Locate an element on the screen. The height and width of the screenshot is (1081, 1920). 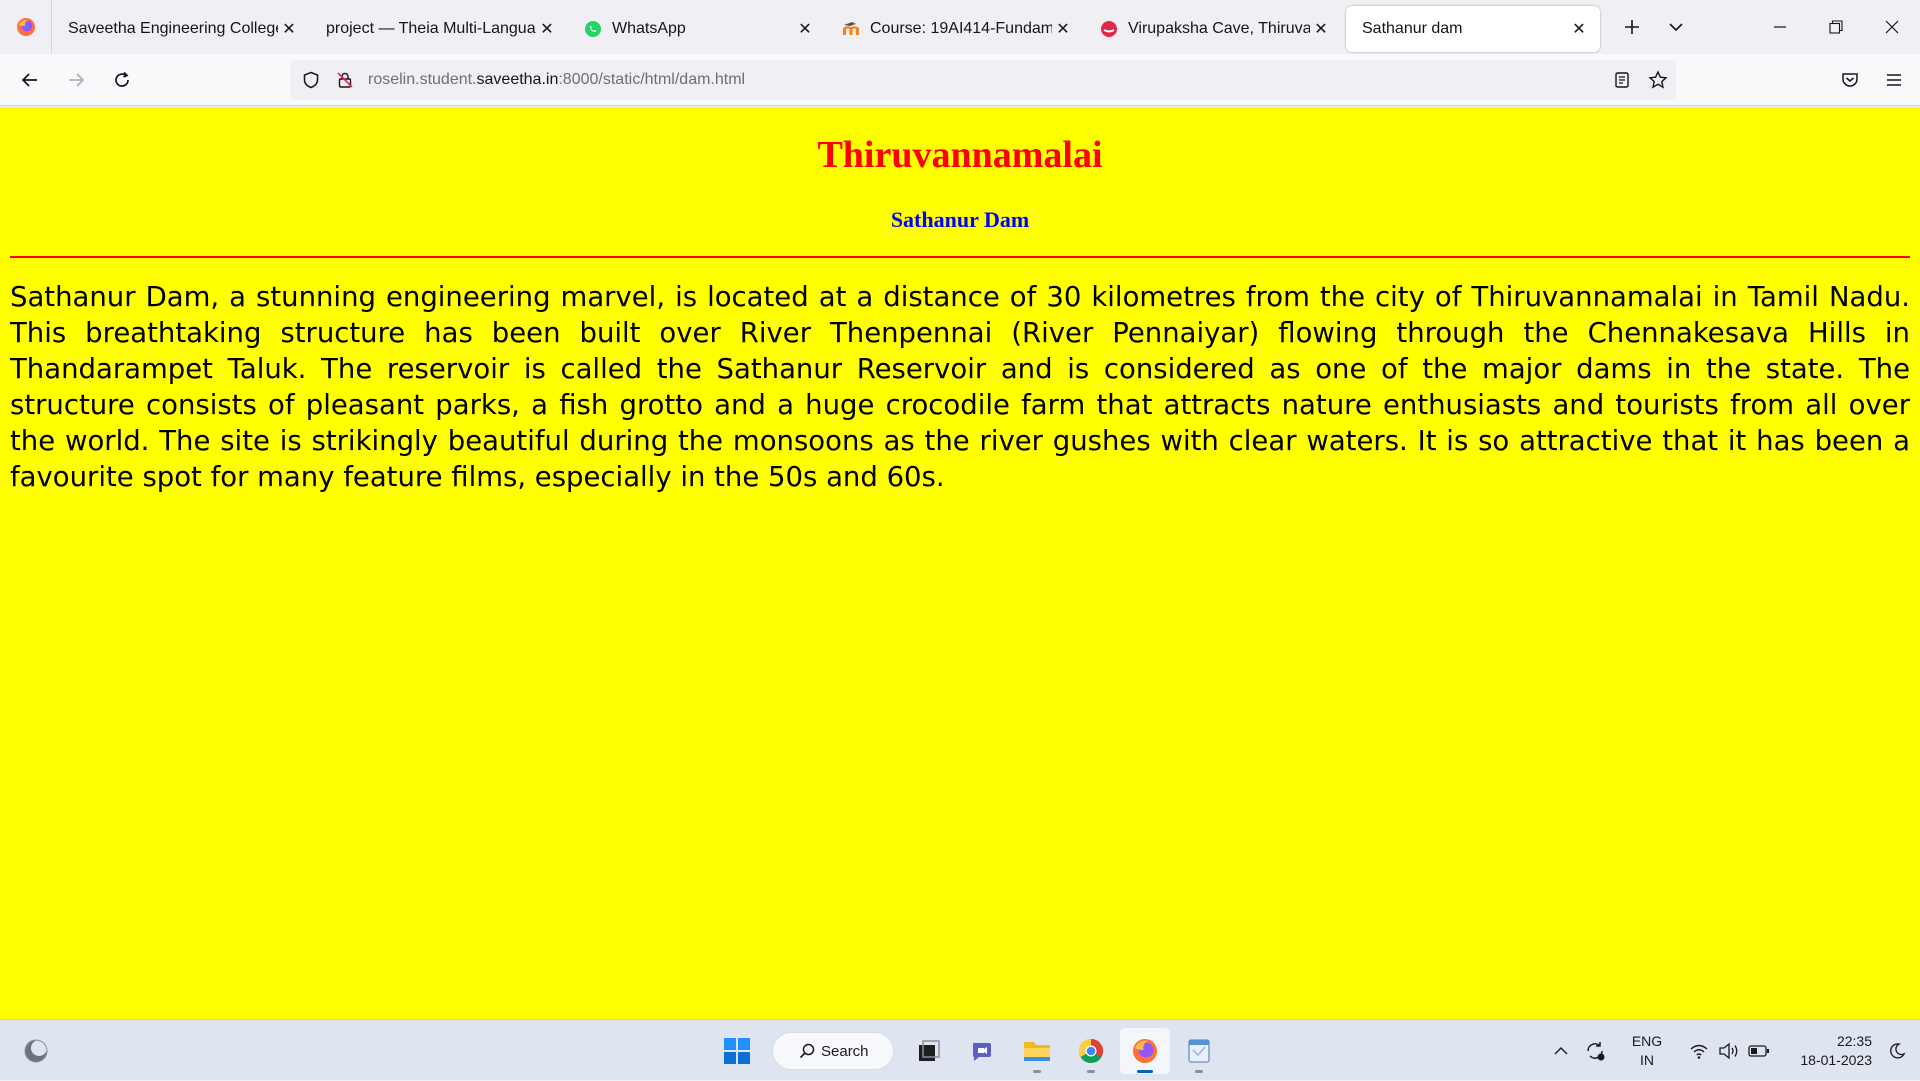
tab-saveetha: Saveetha Engineering College ✕ is located at coordinates (181, 29).